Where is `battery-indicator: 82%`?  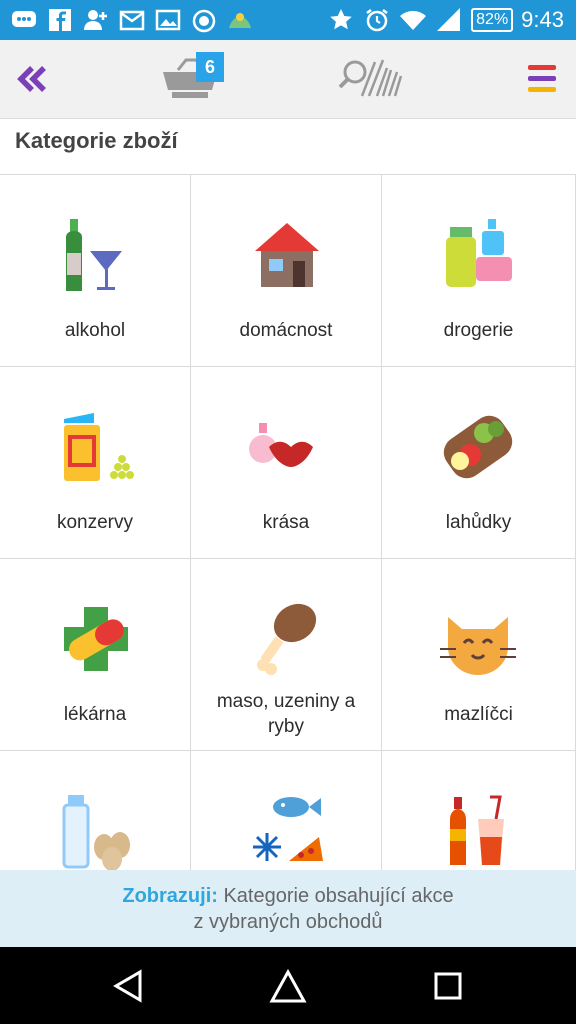 battery-indicator: 82% is located at coordinates (492, 20).